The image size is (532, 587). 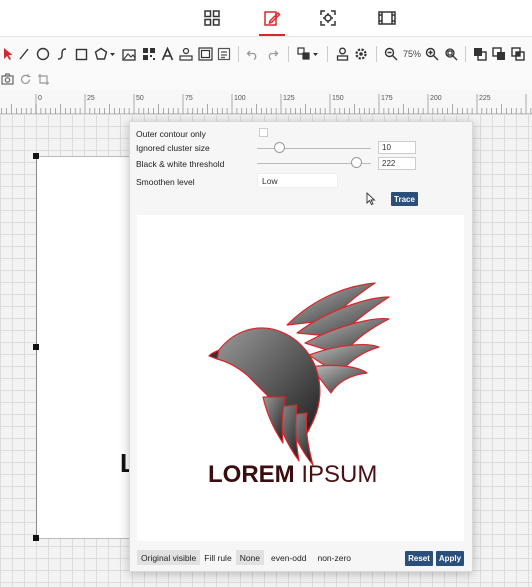 I want to click on bw-threshold-input: 222, so click(x=397, y=163).